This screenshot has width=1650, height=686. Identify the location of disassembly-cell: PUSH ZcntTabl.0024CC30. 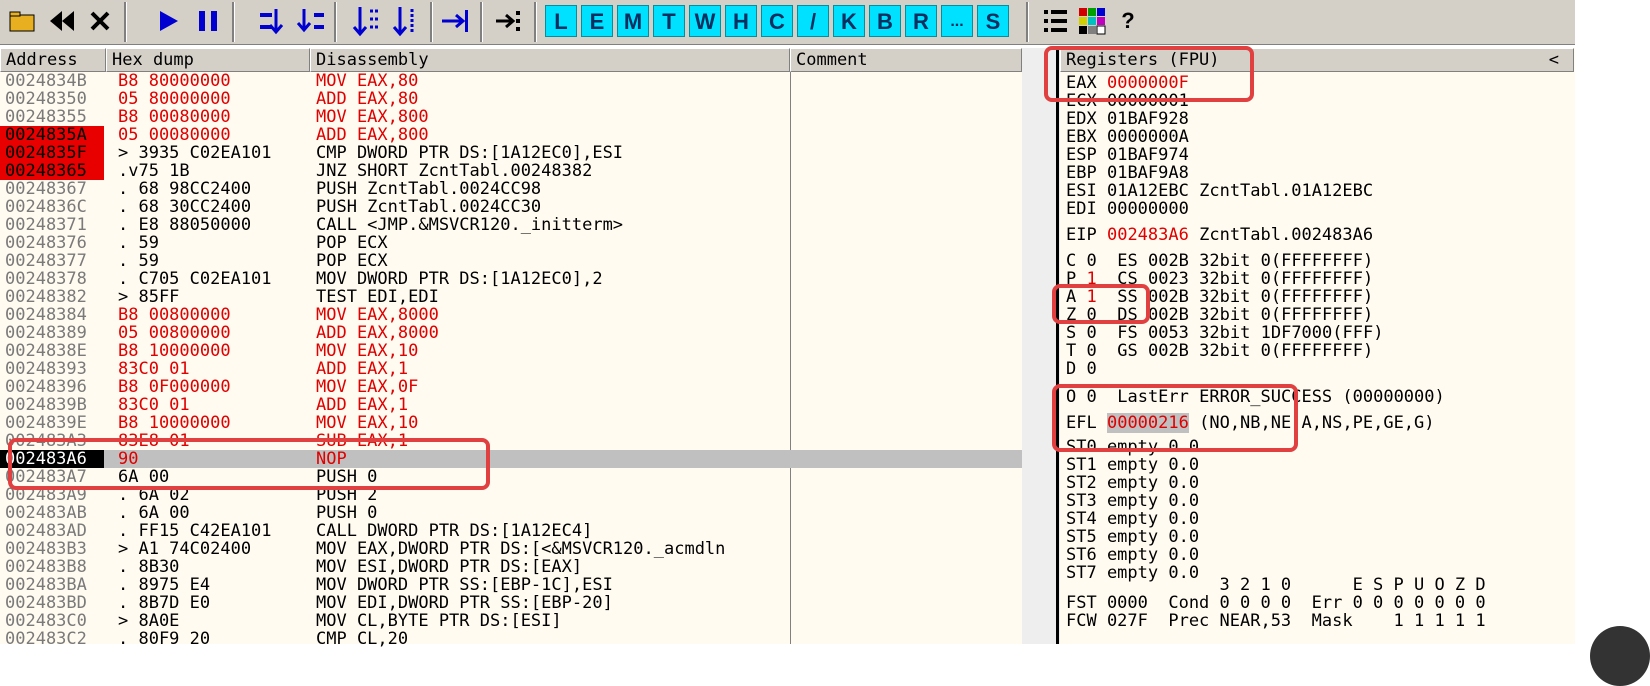
(550, 207).